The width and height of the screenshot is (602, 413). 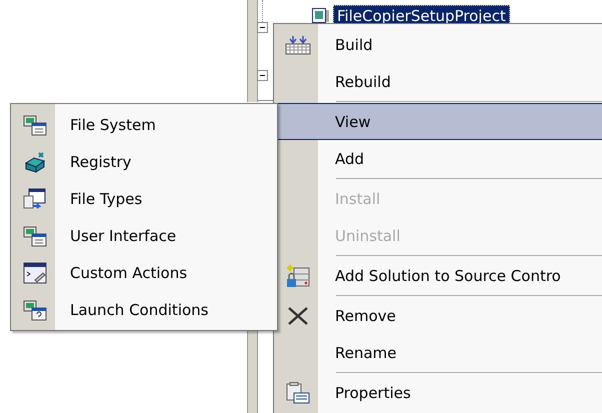 I want to click on menu-item: File System, so click(x=144, y=124).